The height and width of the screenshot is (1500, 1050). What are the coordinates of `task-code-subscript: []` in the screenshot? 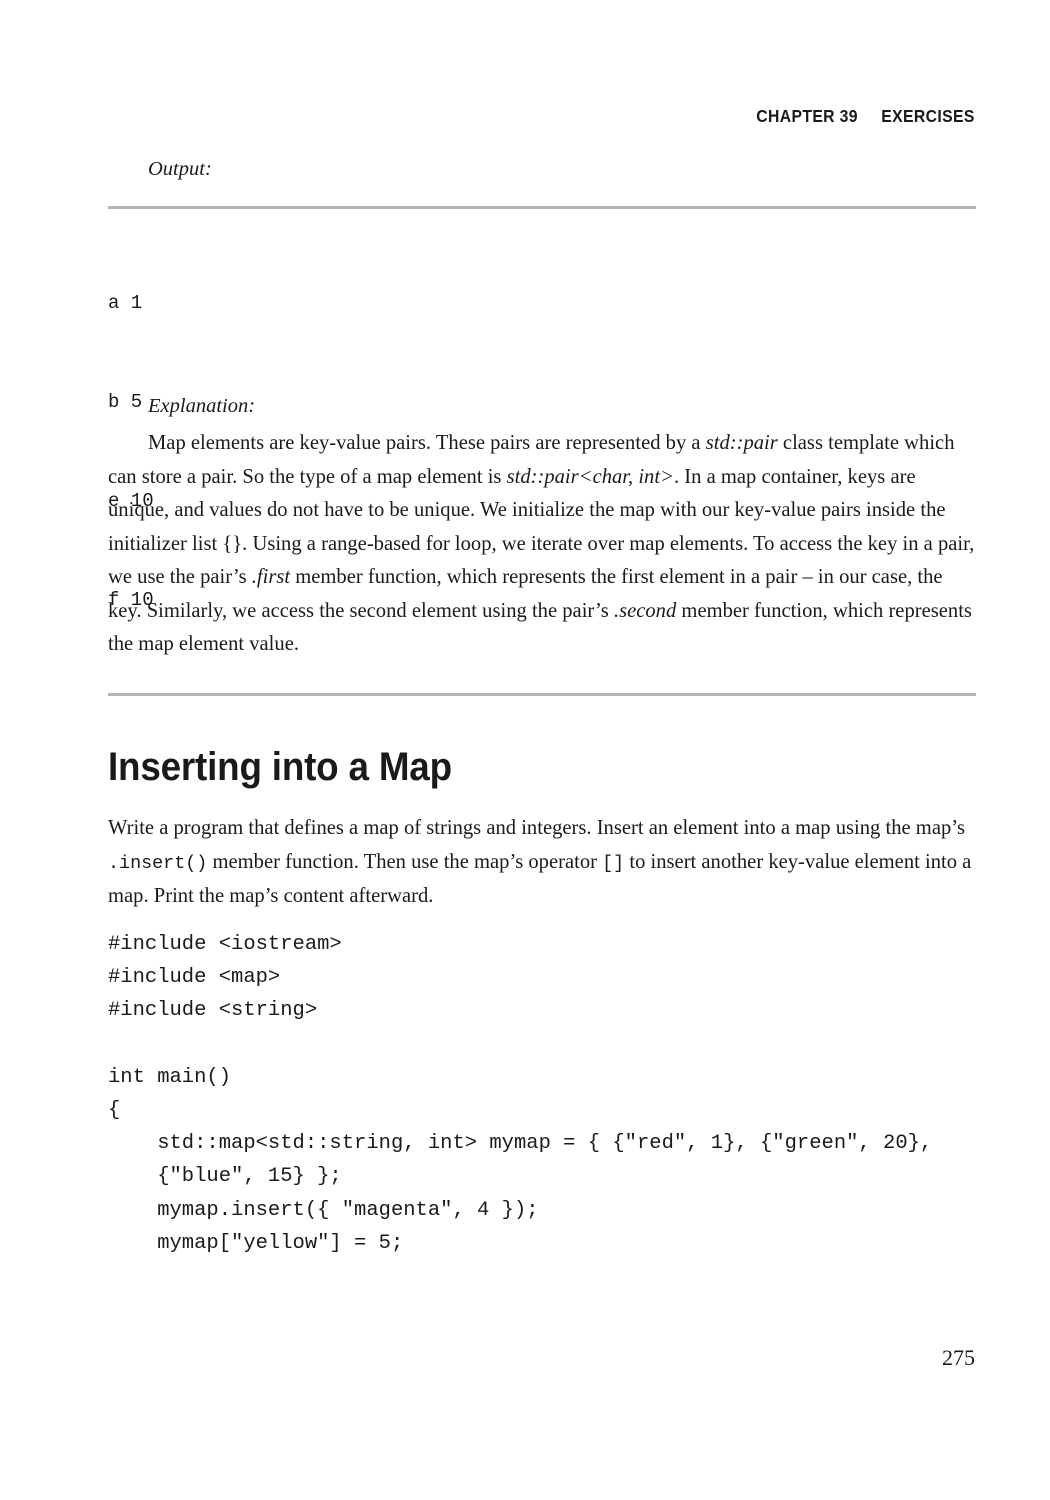 It's located at (613, 863).